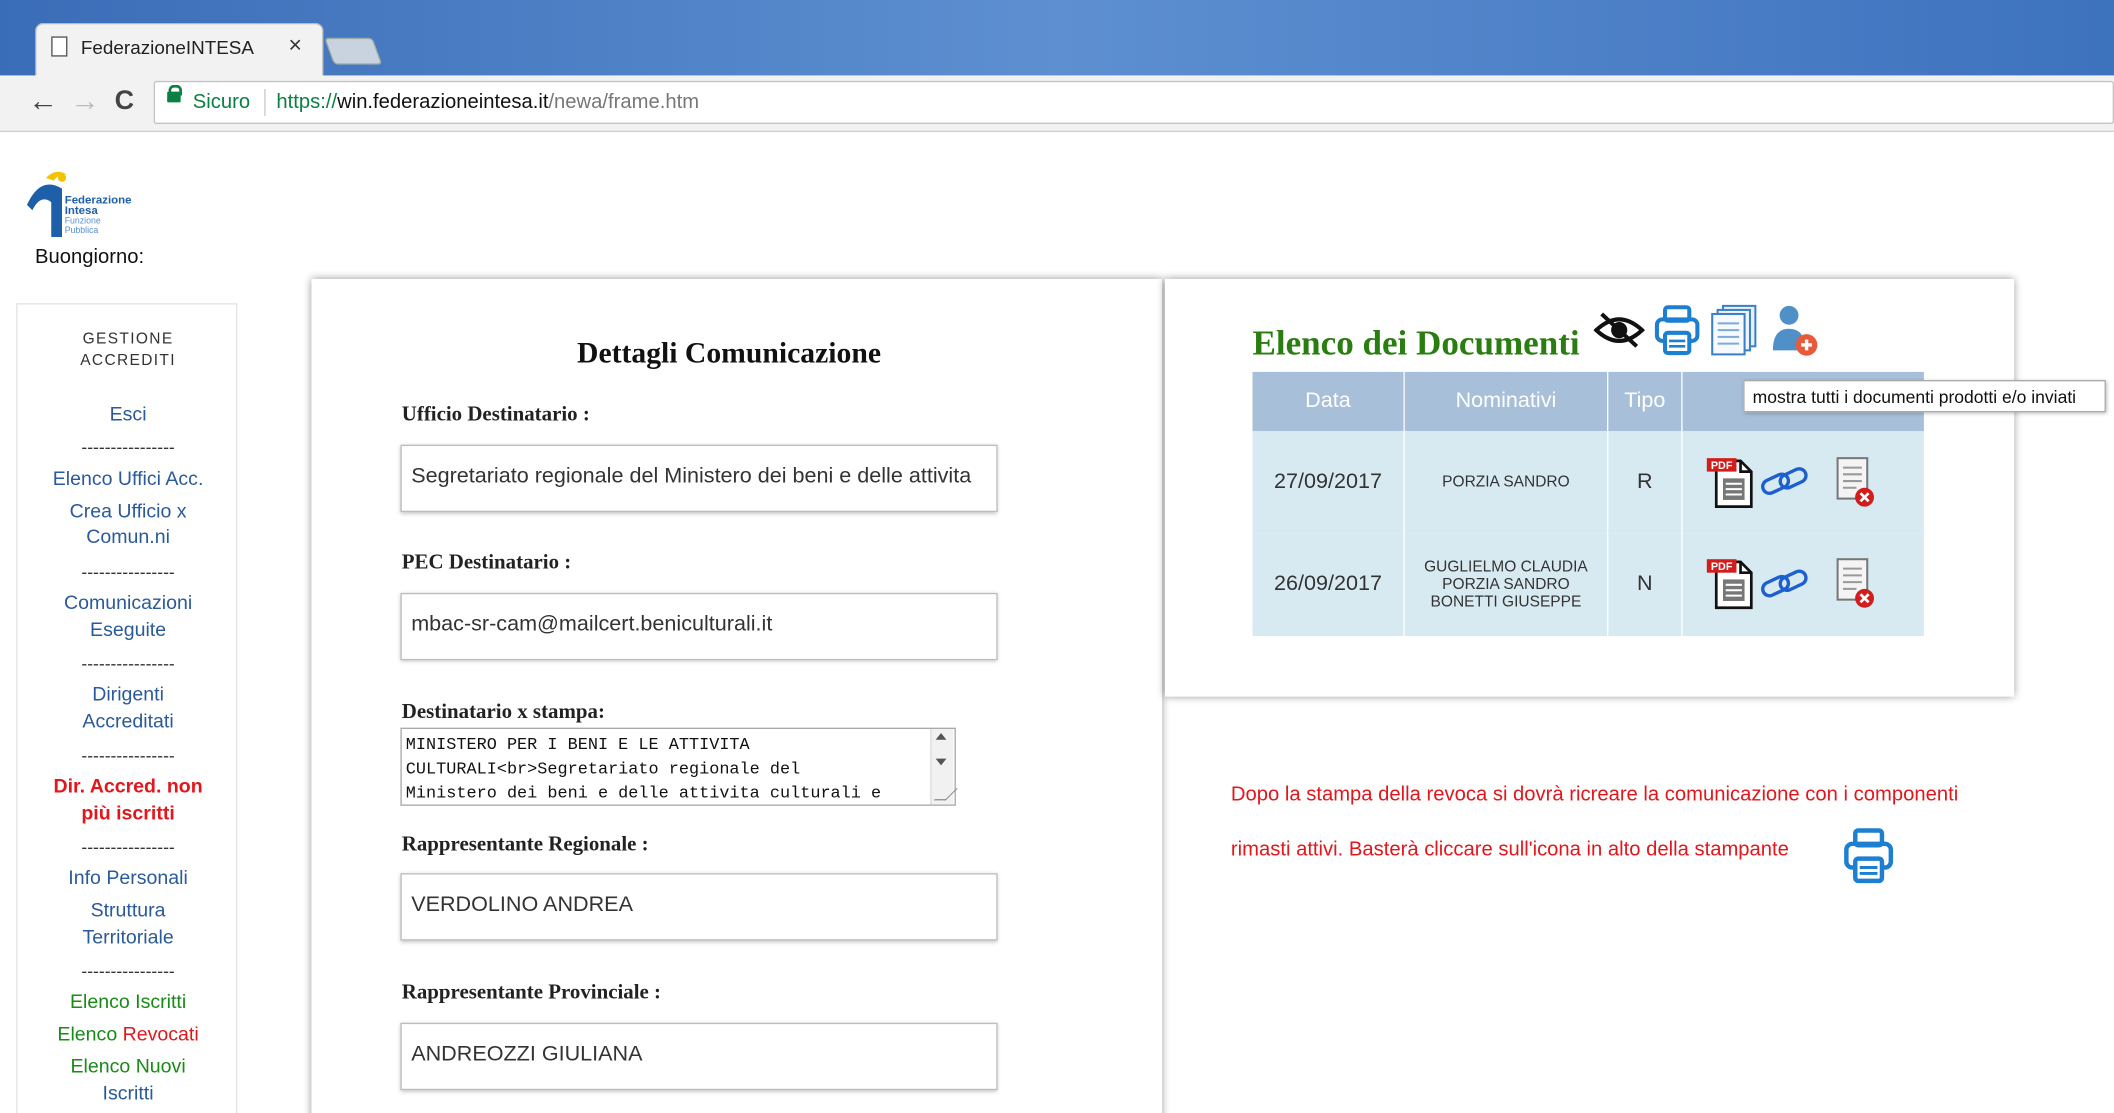 This screenshot has height=1113, width=2114. Describe the element at coordinates (1796, 330) in the screenshot. I see `add-user-icon` at that location.